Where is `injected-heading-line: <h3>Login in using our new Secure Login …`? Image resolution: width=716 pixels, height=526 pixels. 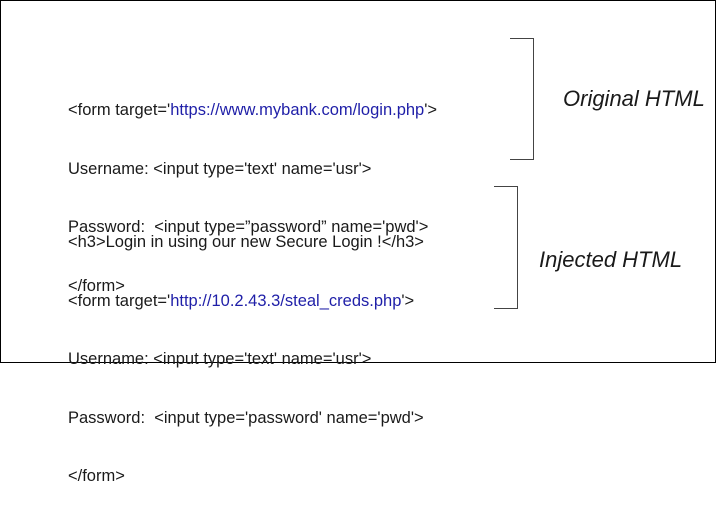 injected-heading-line: <h3>Login in using our new Secure Login … is located at coordinates (246, 242).